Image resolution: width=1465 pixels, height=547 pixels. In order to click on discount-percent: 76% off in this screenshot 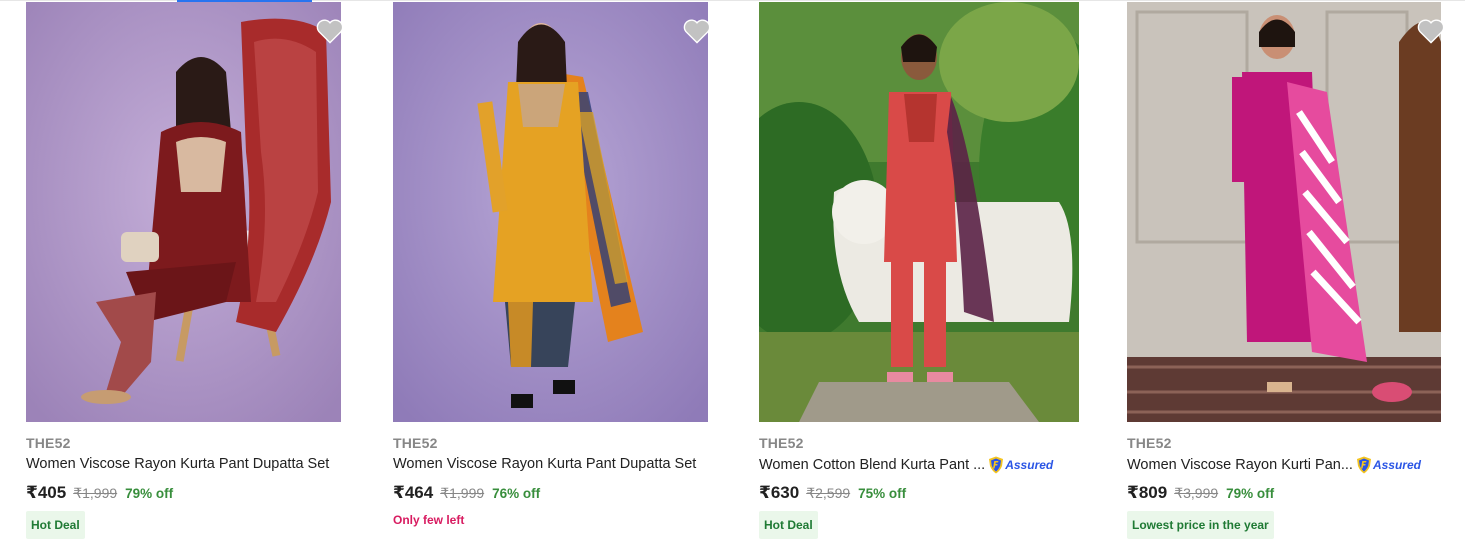, I will do `click(516, 493)`.